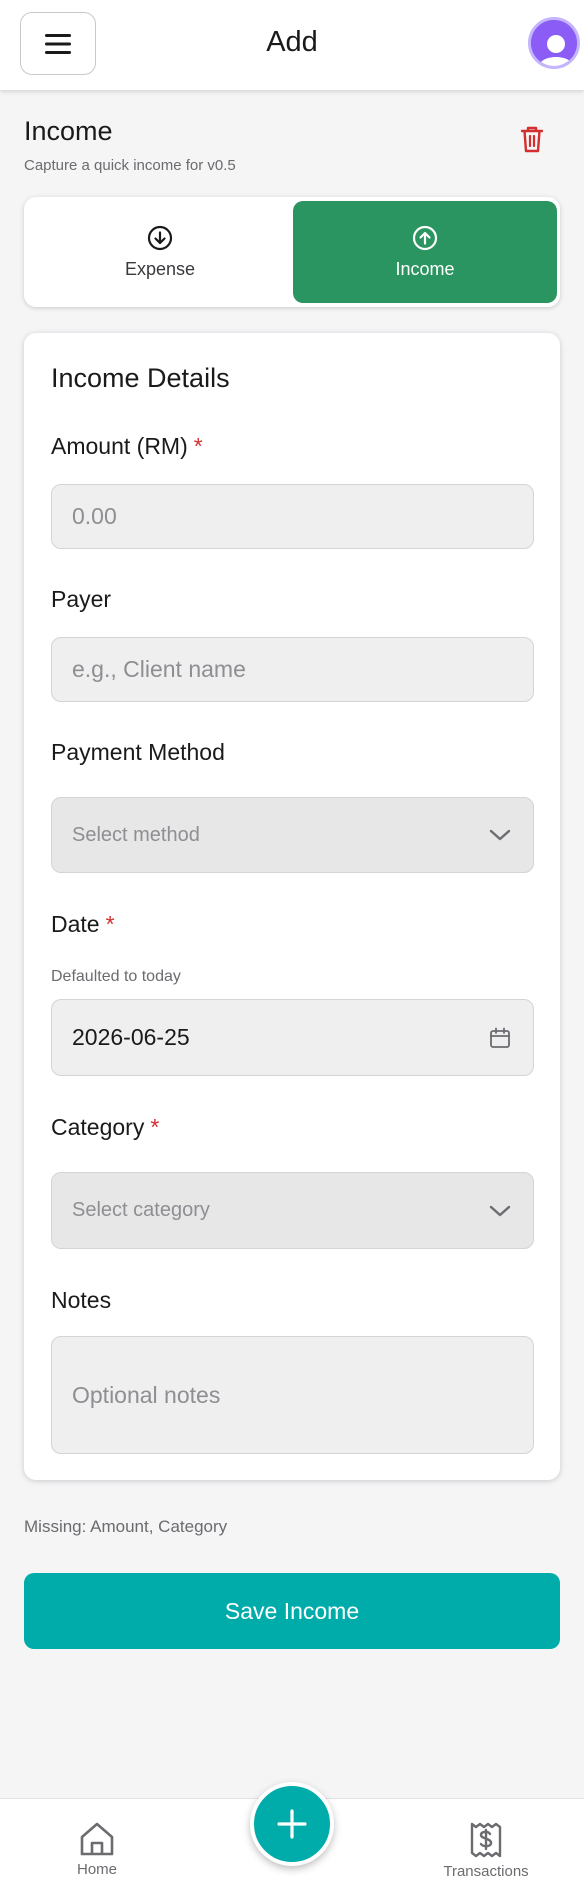 This screenshot has height=1883, width=584. I want to click on trash-icon, so click(532, 139).